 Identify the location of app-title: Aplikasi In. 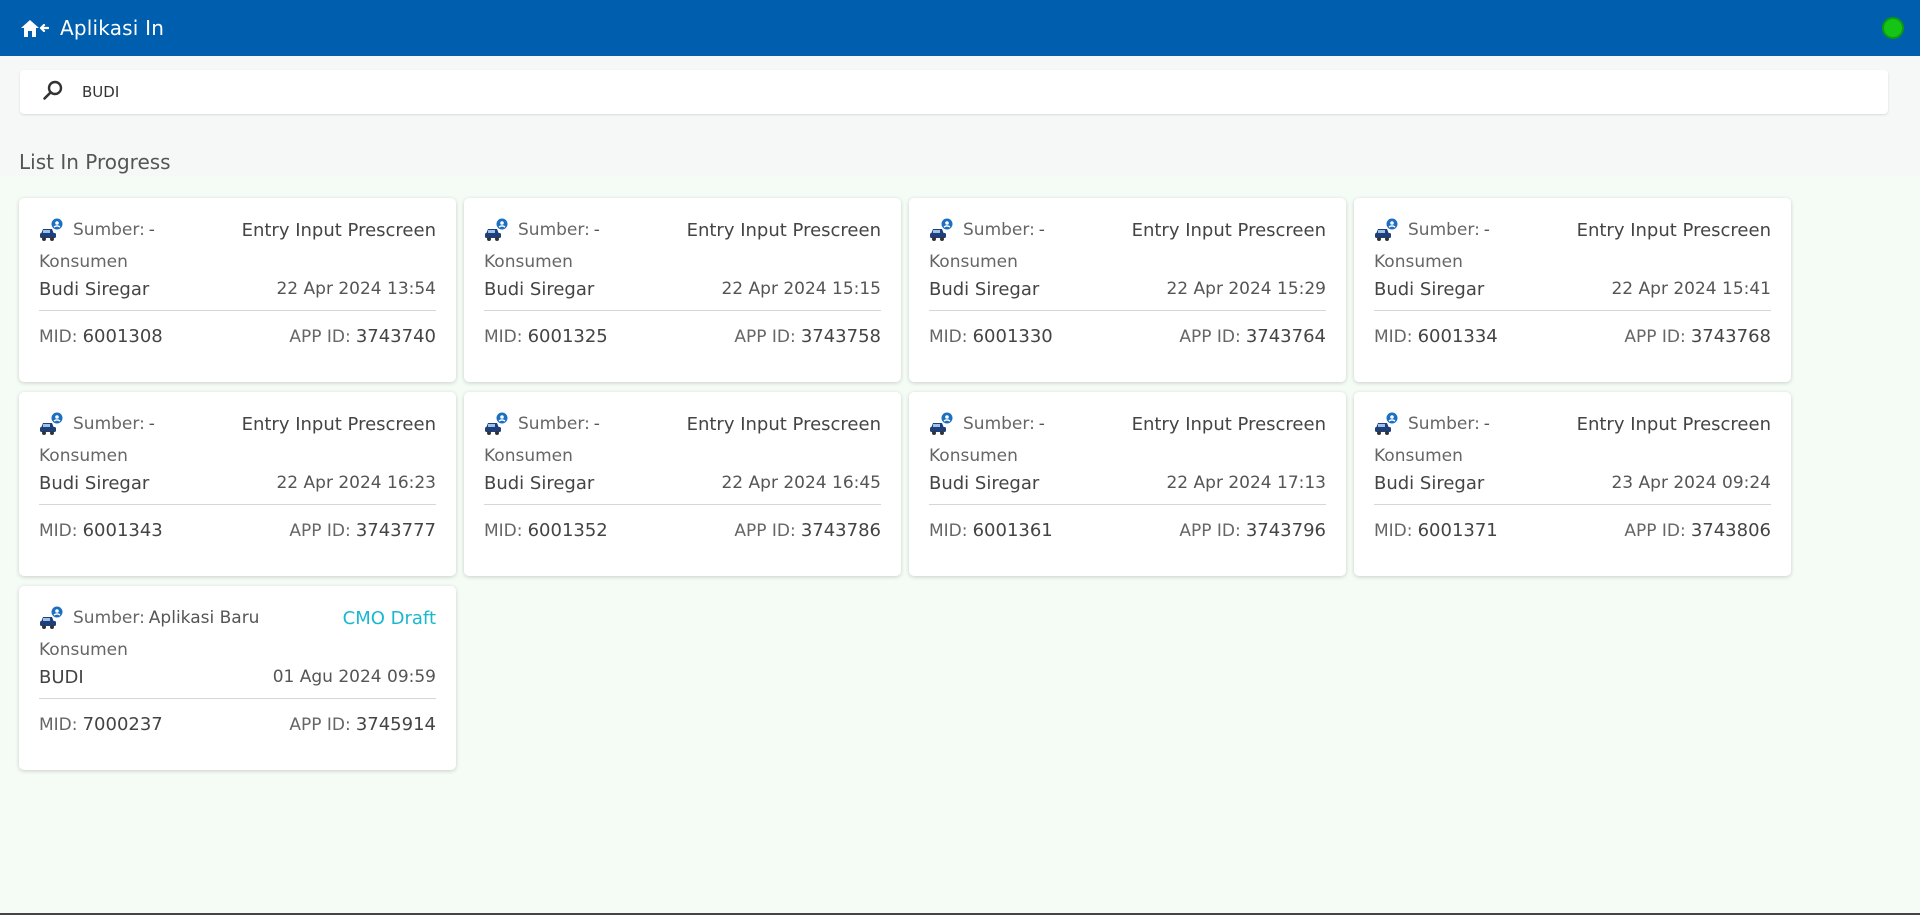
(112, 28).